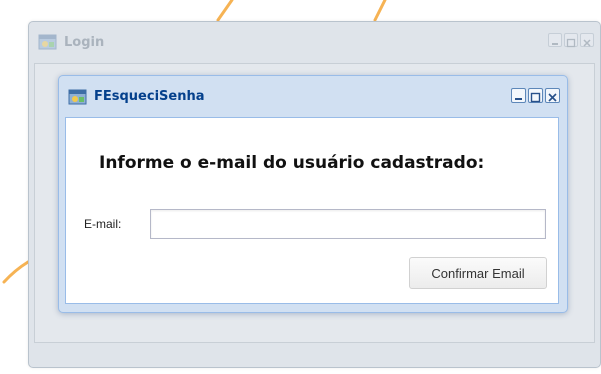 The height and width of the screenshot is (374, 601). Describe the element at coordinates (149, 96) in the screenshot. I see `dialog-title: FEsqueciSenha` at that location.